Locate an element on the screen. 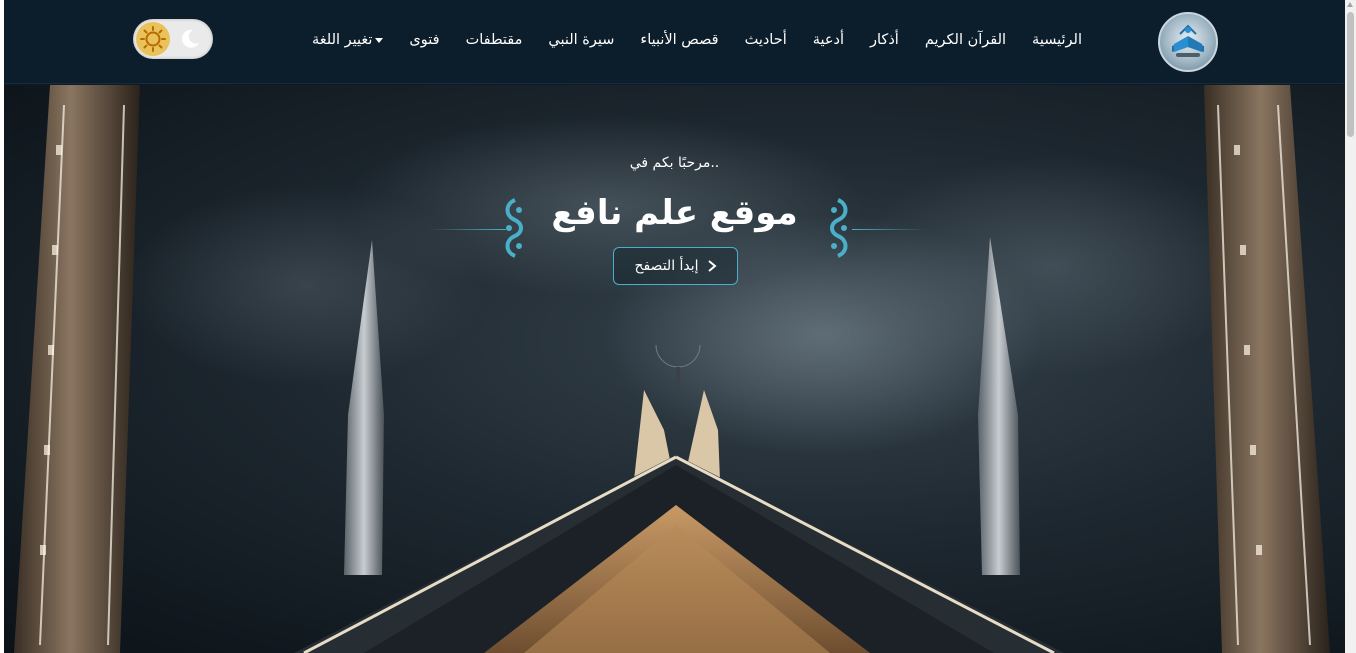 This screenshot has height=653, width=1356. nav-adhkar: أذكار is located at coordinates (884, 40).